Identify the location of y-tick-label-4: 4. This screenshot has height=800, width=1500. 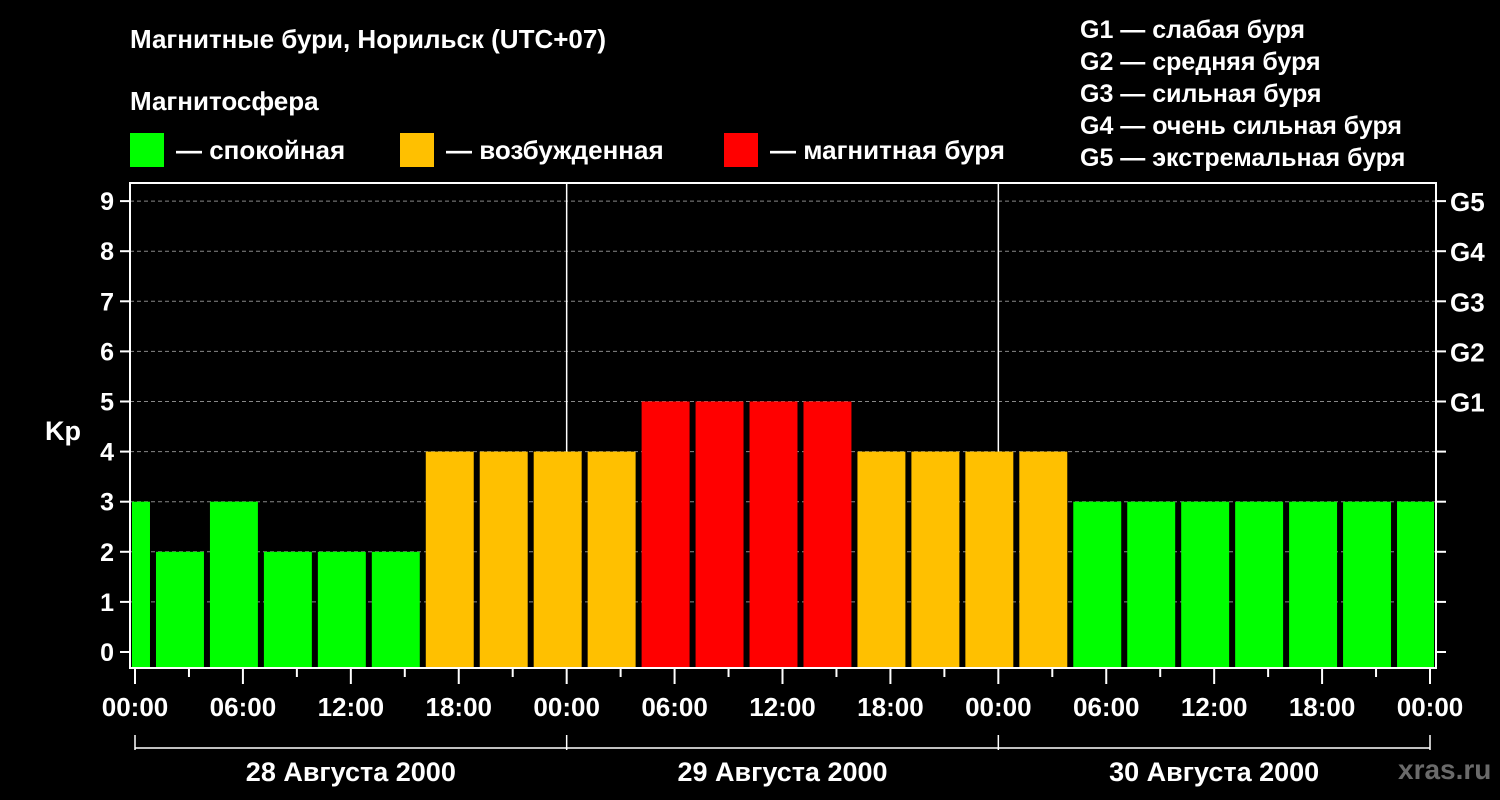
(107, 453).